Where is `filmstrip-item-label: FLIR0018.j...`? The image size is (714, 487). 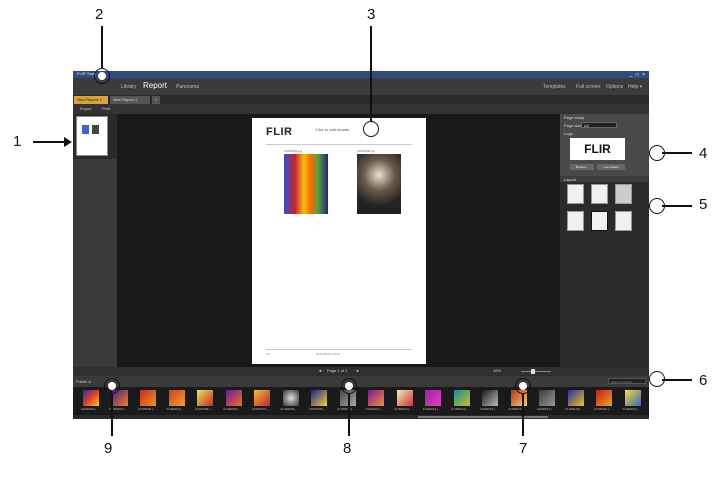
filmstrip-item-label: FLIR0018.j... is located at coordinates (574, 409).